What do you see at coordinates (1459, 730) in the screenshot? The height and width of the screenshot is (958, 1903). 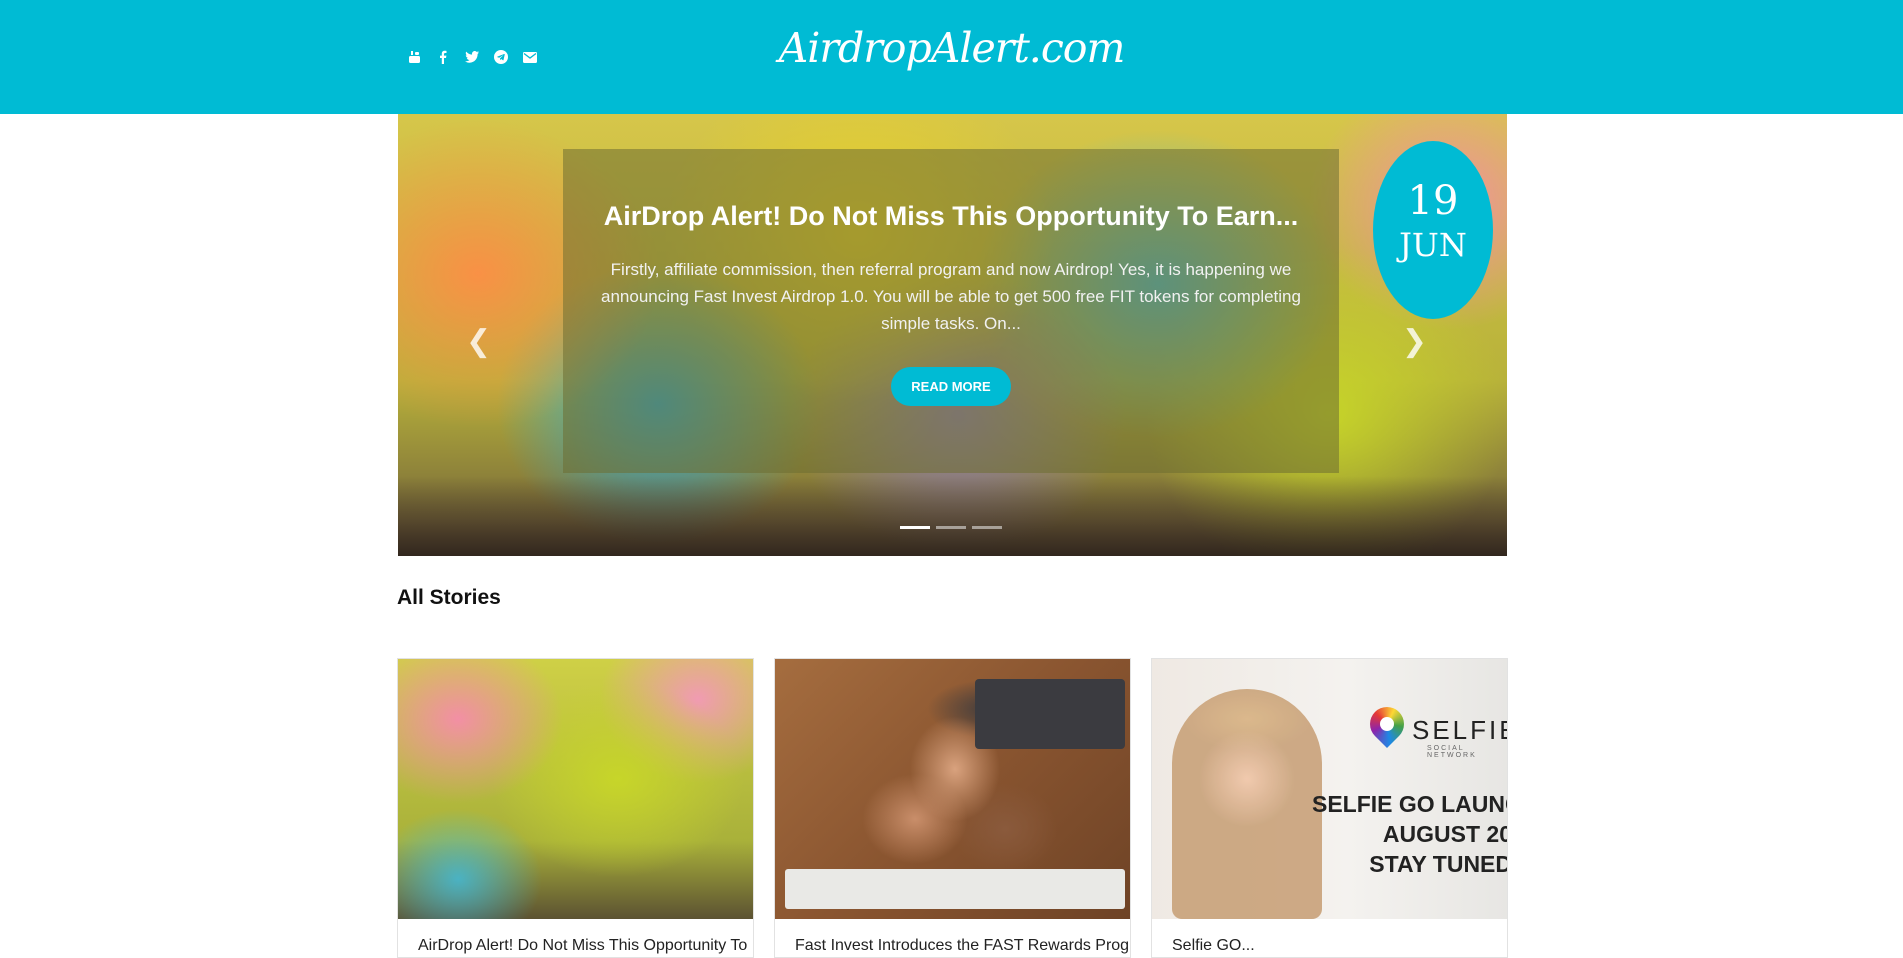 I see `image-brand: SELFIE` at bounding box center [1459, 730].